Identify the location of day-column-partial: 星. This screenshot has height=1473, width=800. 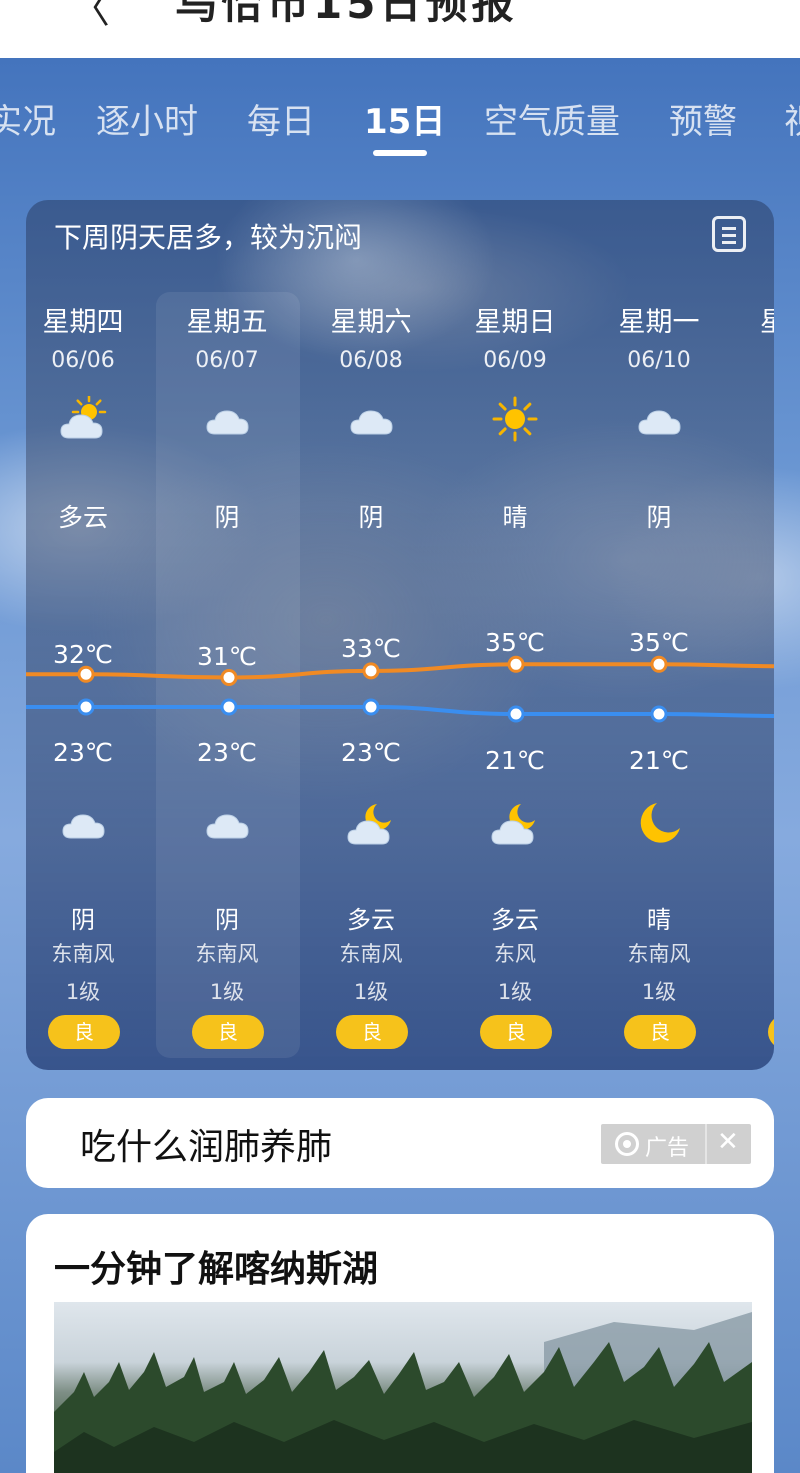
(761, 635).